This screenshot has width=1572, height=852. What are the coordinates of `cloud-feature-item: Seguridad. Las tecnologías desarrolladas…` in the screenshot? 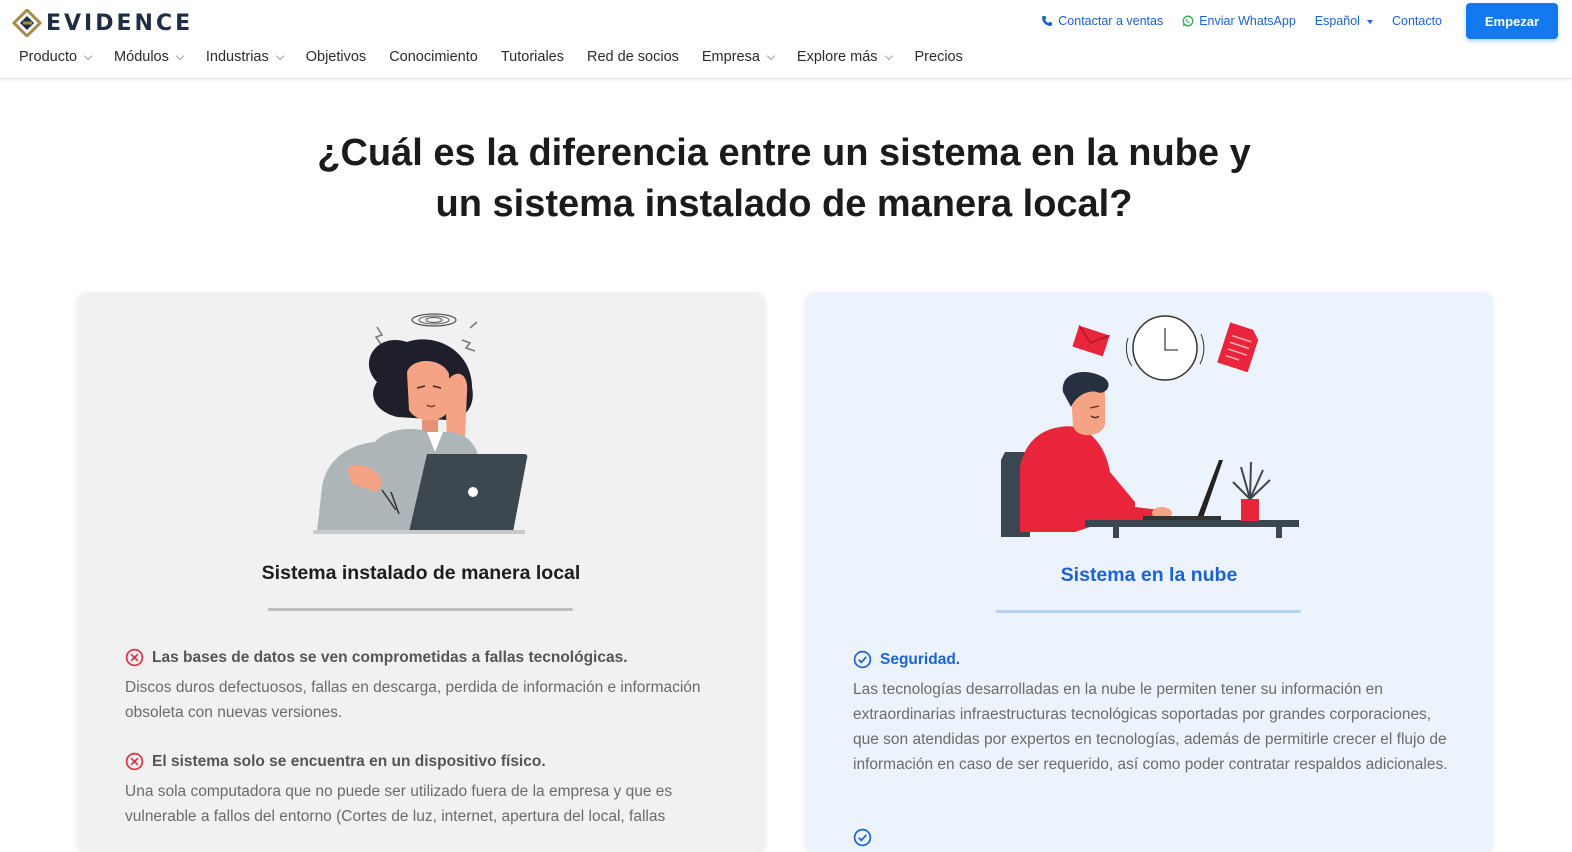 It's located at (1153, 713).